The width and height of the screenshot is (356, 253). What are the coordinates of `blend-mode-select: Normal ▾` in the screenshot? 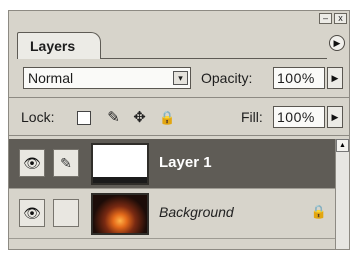 It's located at (107, 78).